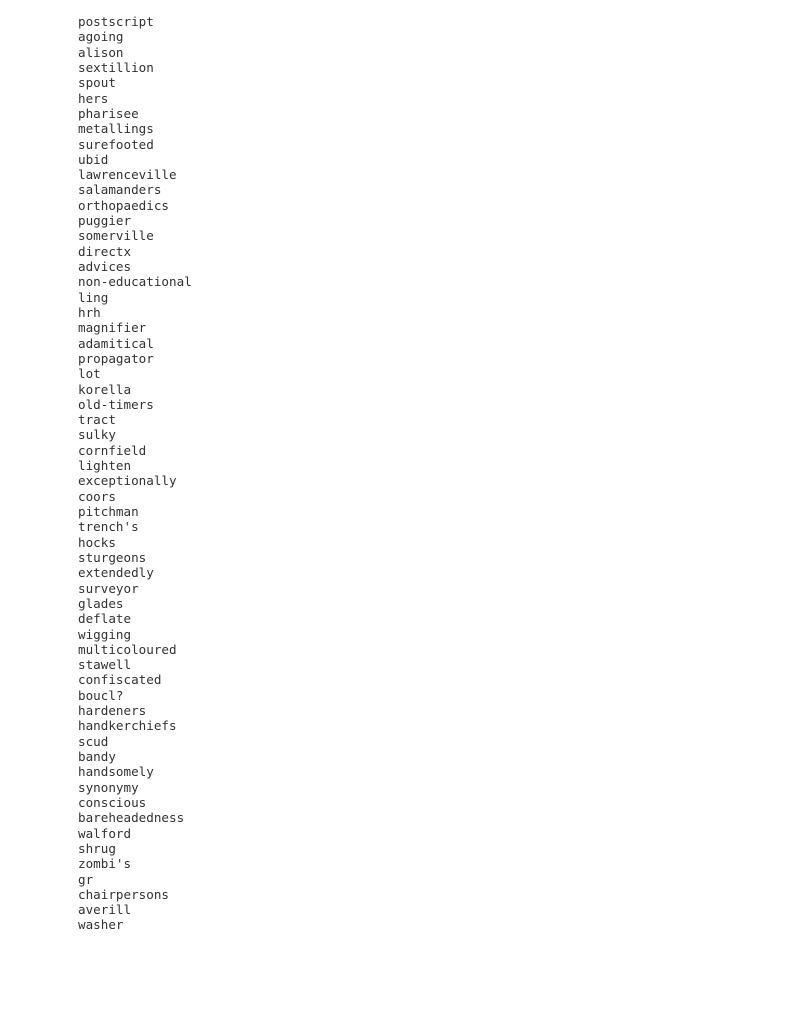  What do you see at coordinates (101, 52) in the screenshot?
I see `word-list-item: alison` at bounding box center [101, 52].